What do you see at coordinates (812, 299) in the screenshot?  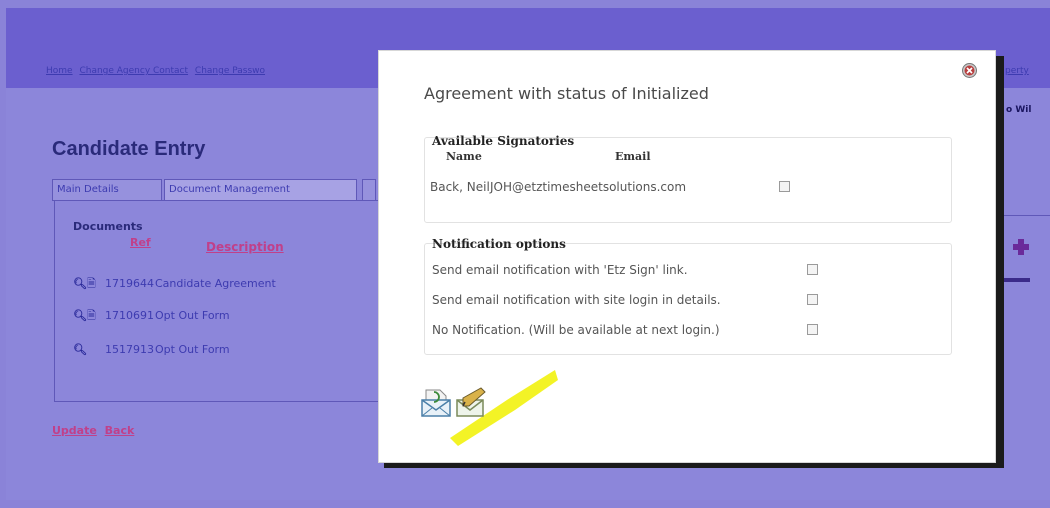 I see `notification-option-site-login-checkbox` at bounding box center [812, 299].